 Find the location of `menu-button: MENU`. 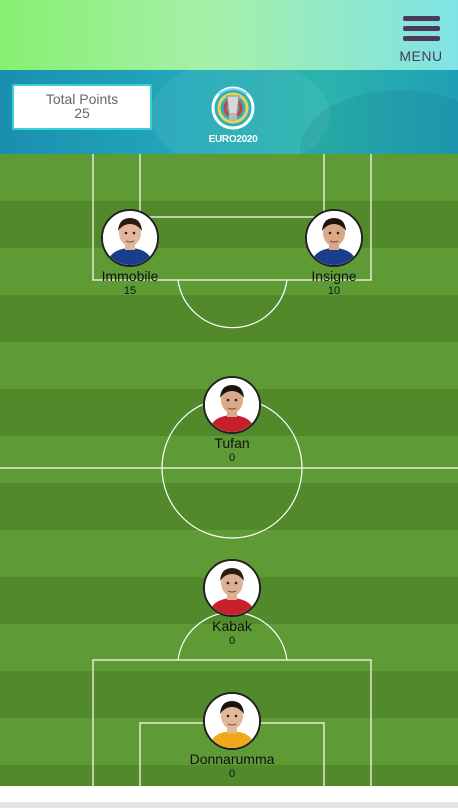

menu-button: MENU is located at coordinates (421, 39).